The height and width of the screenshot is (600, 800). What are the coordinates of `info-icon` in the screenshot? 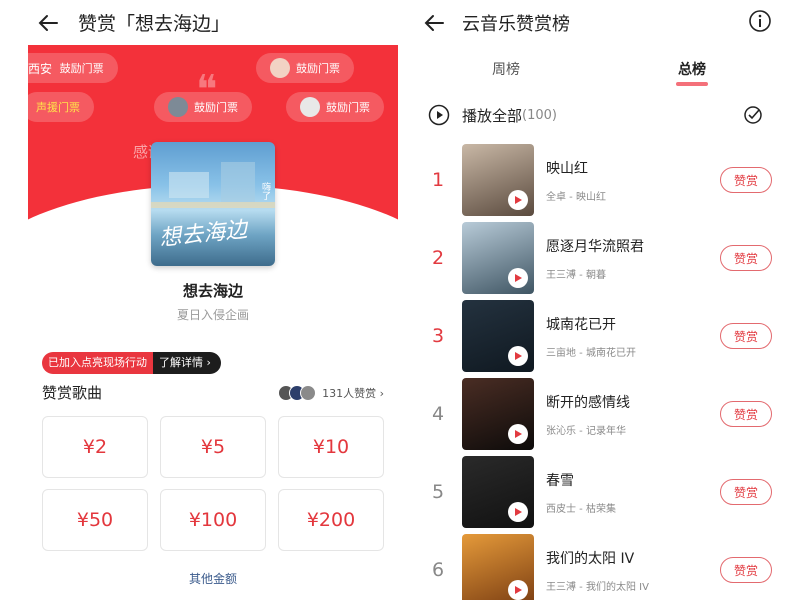 It's located at (760, 21).